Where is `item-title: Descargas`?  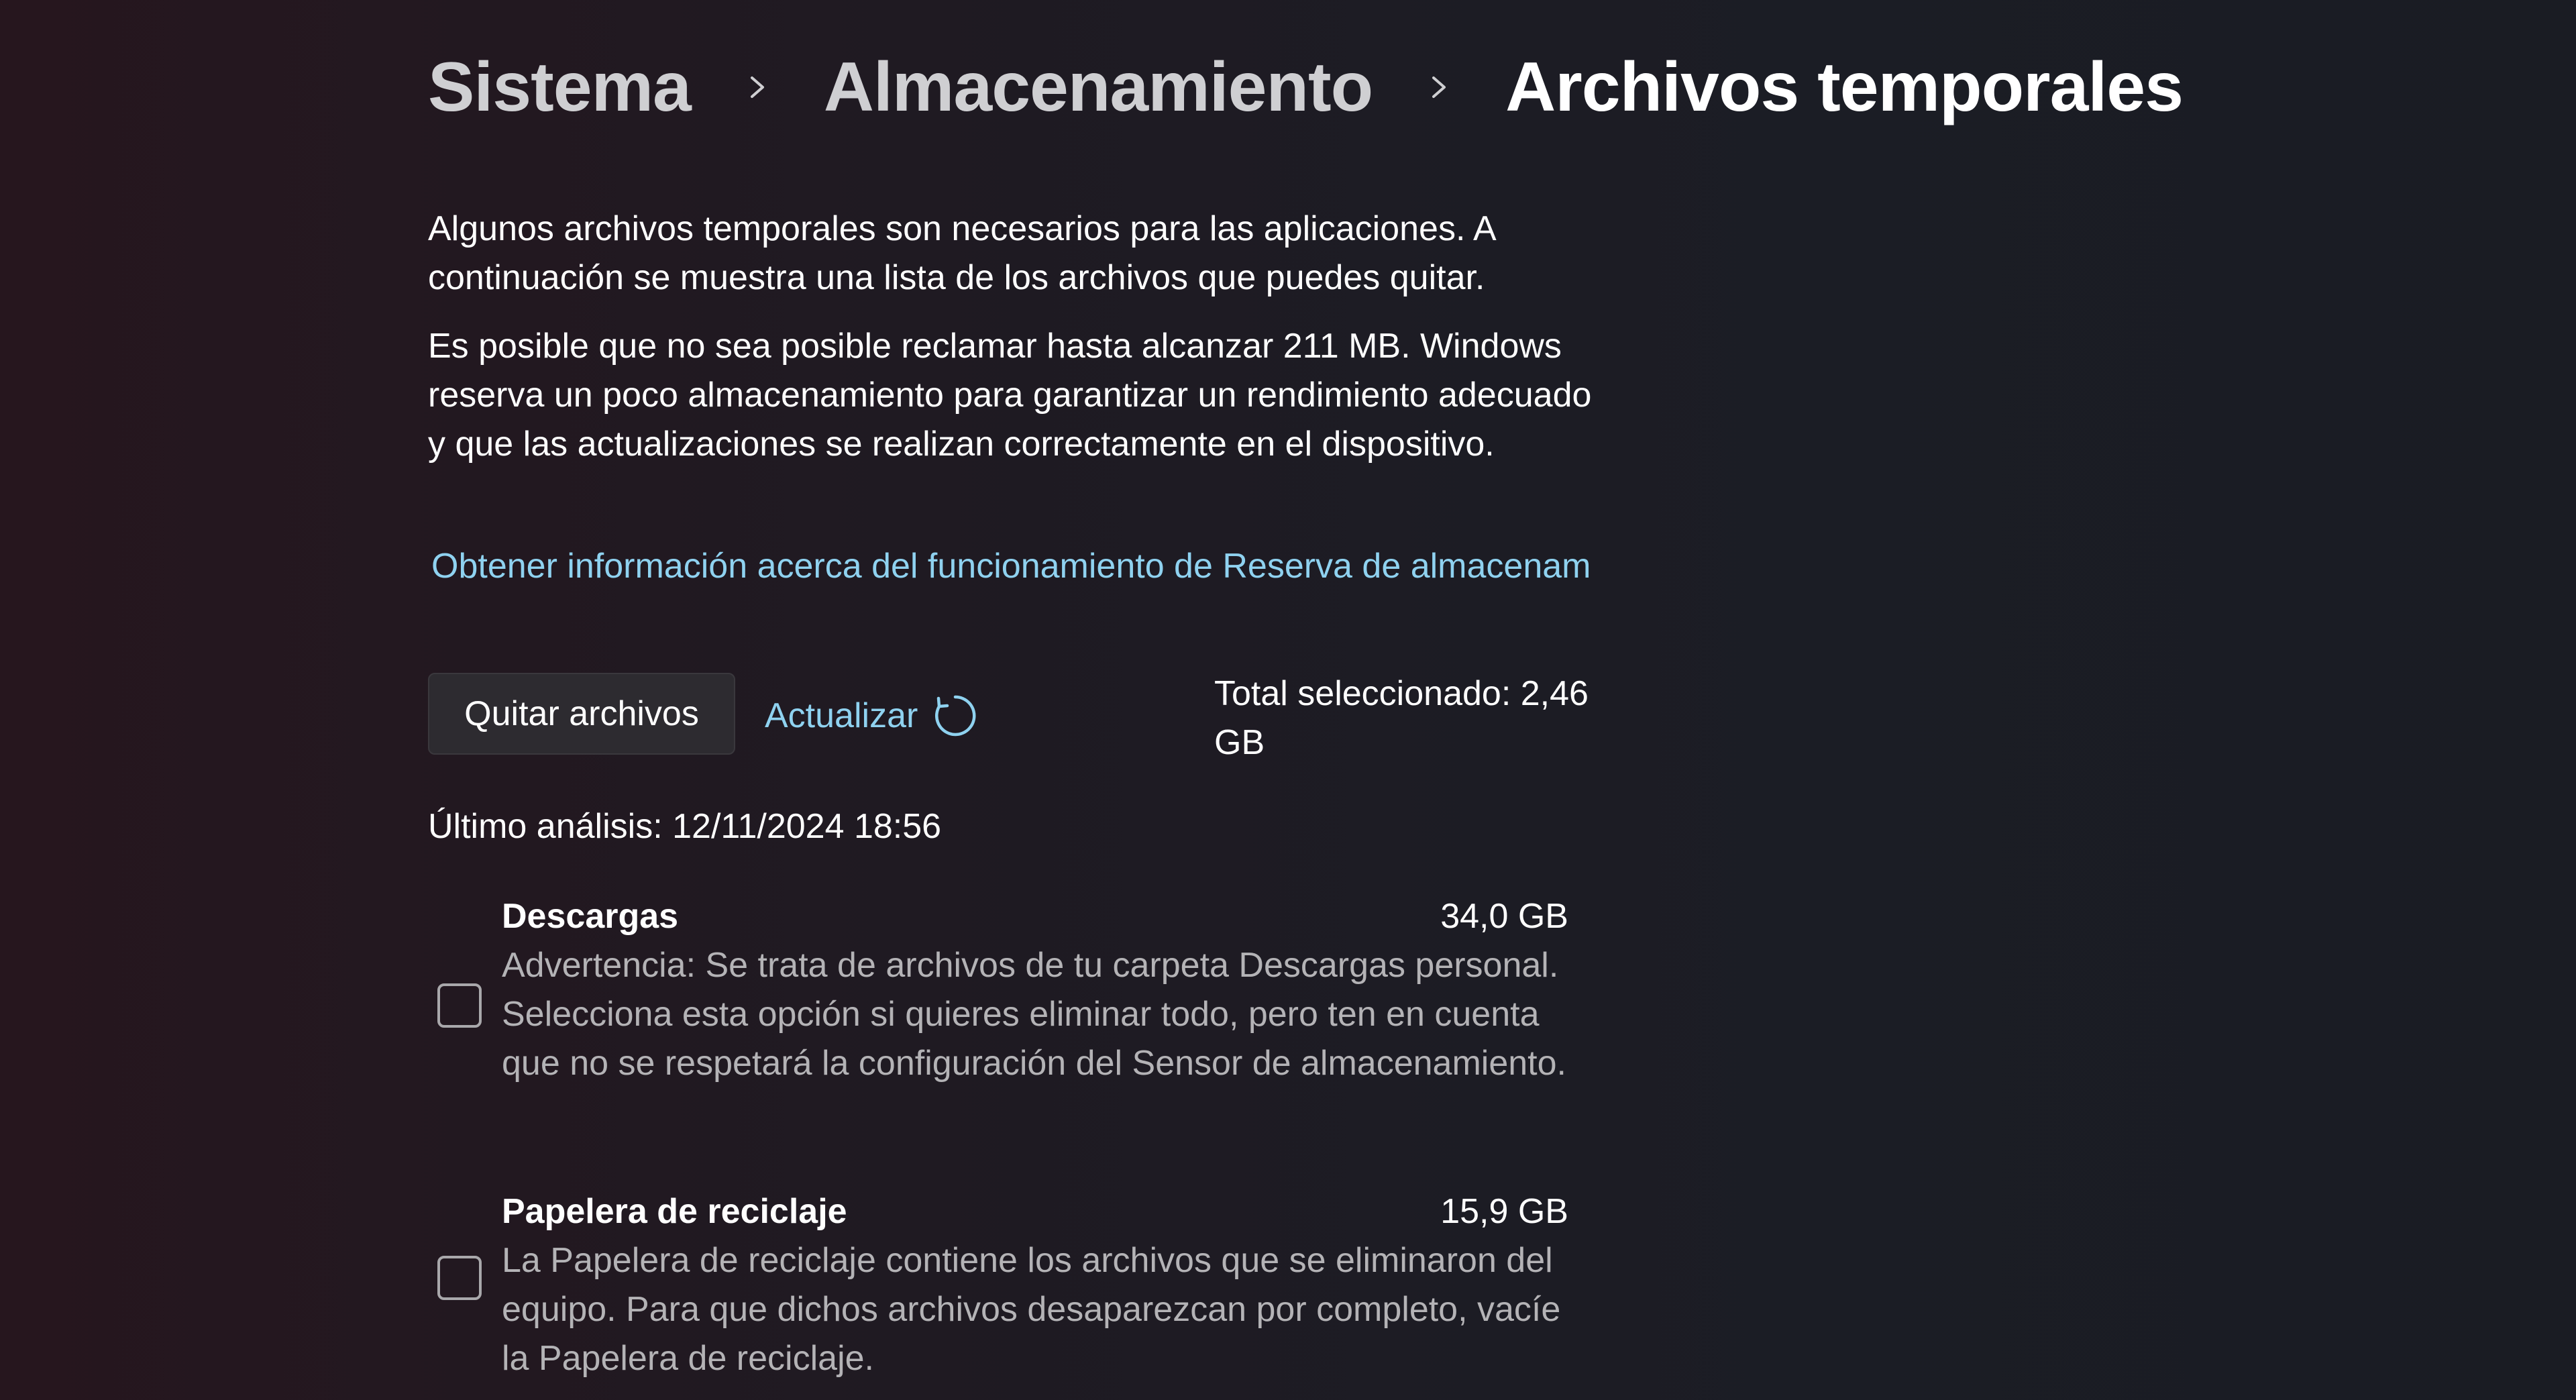 item-title: Descargas is located at coordinates (590, 916).